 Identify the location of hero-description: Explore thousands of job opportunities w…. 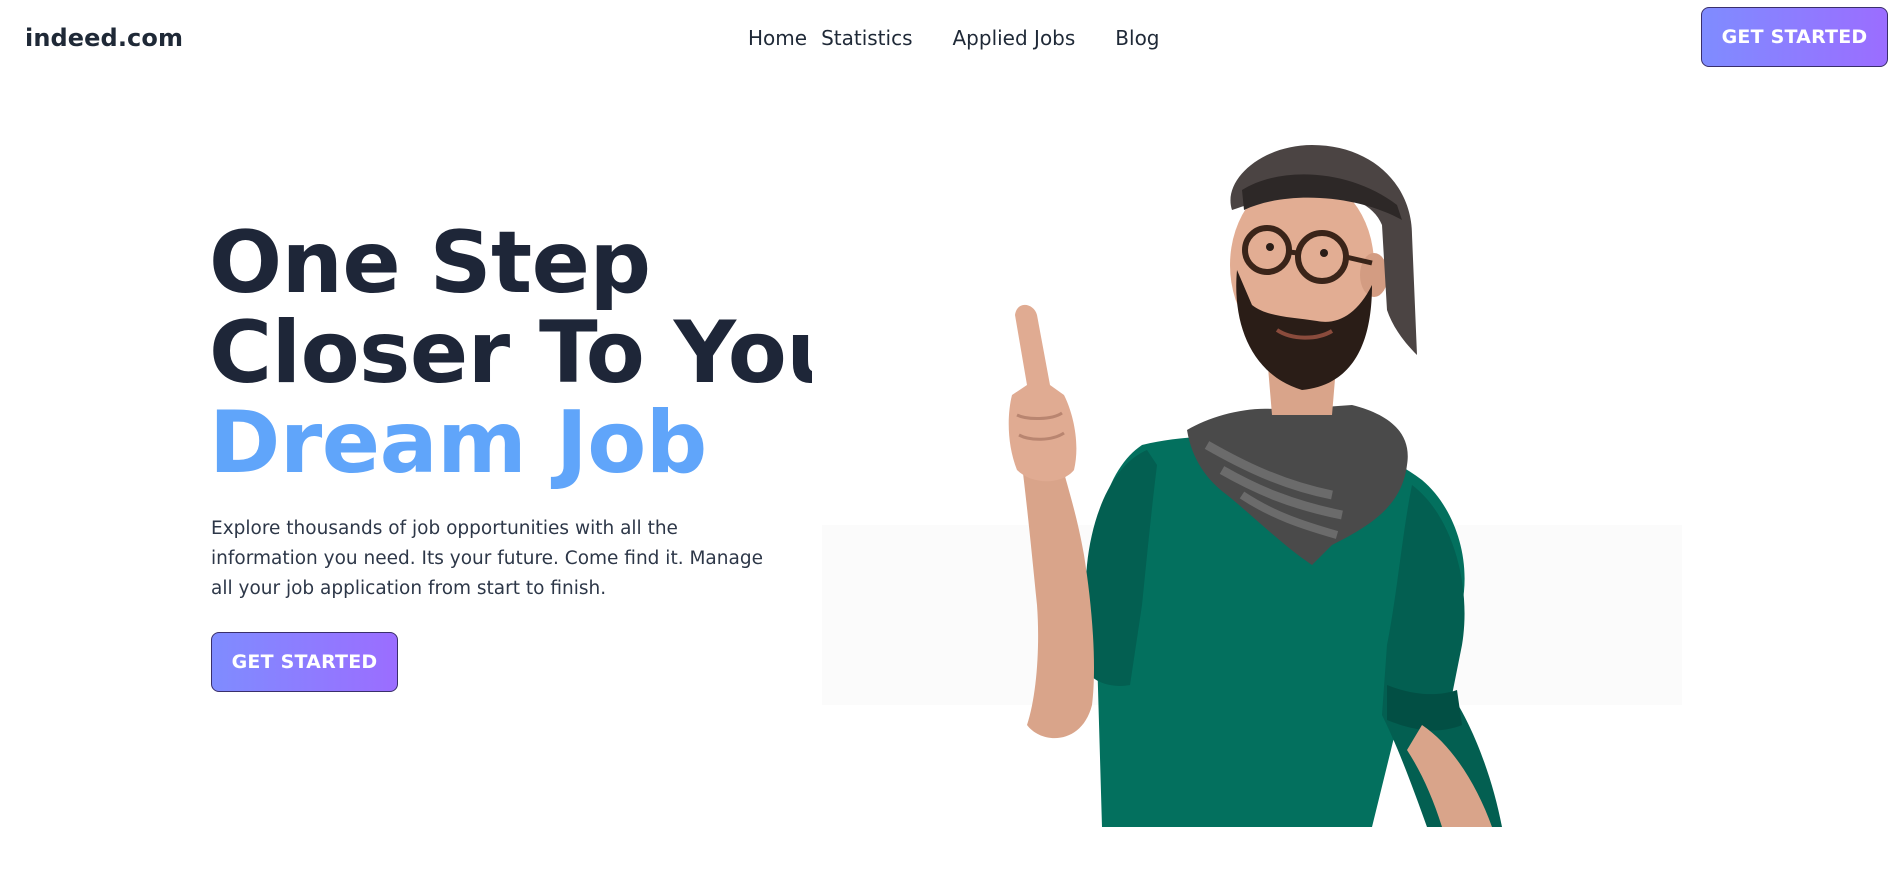
(487, 558).